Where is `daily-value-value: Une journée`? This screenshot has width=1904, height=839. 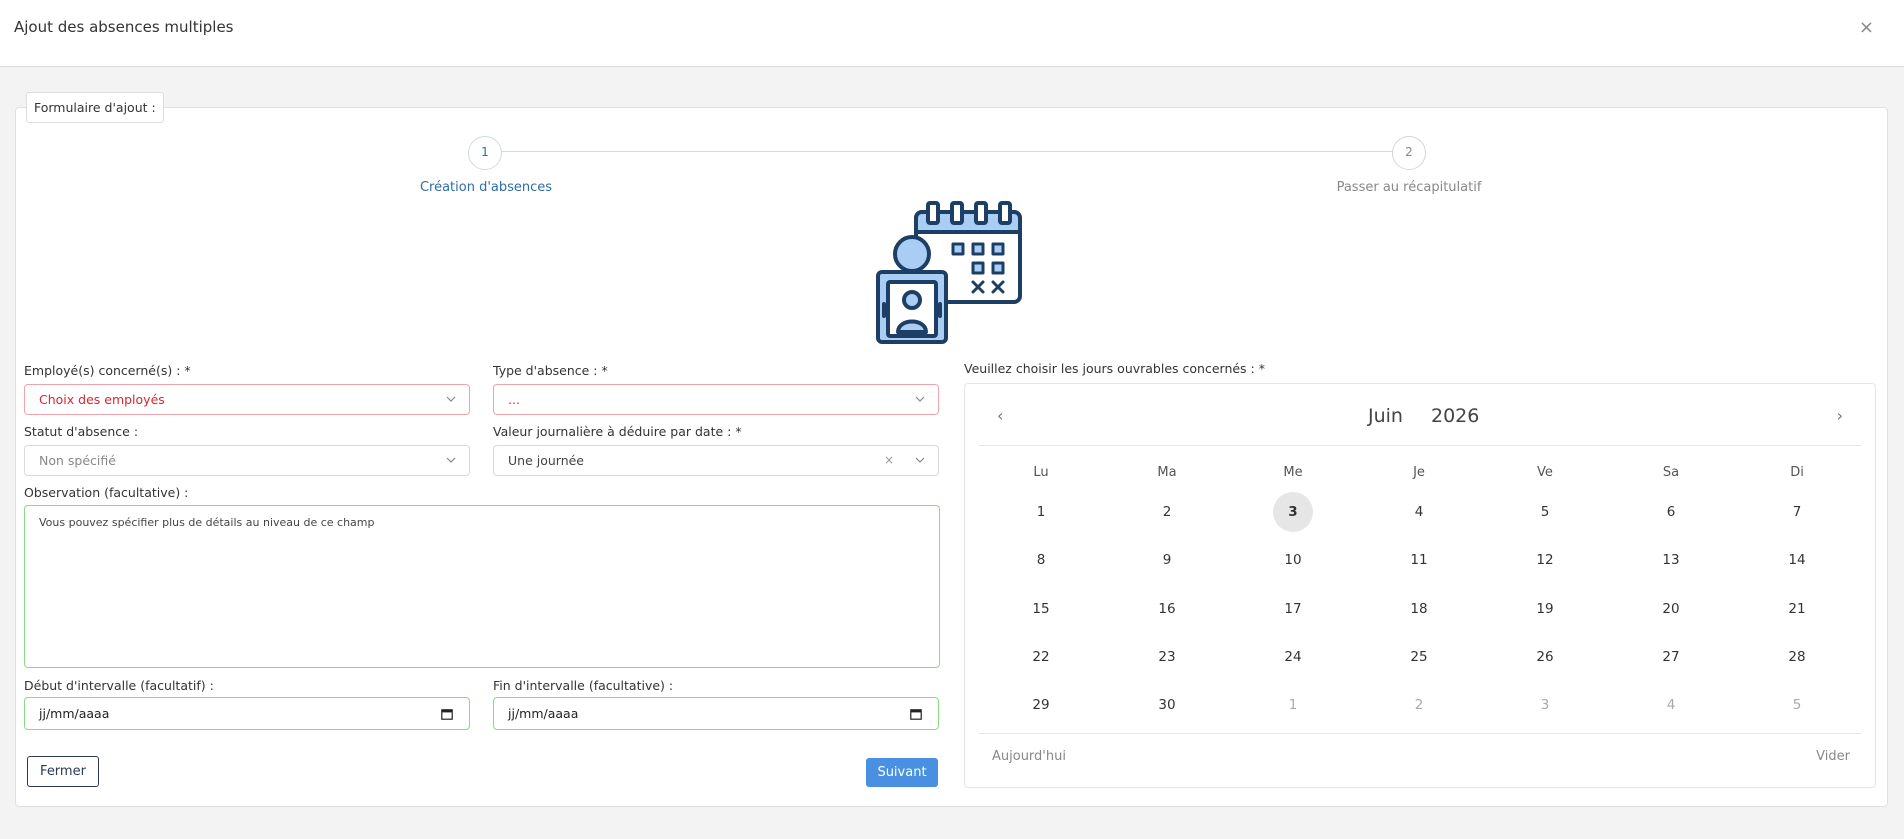
daily-value-value: Une journée is located at coordinates (546, 460).